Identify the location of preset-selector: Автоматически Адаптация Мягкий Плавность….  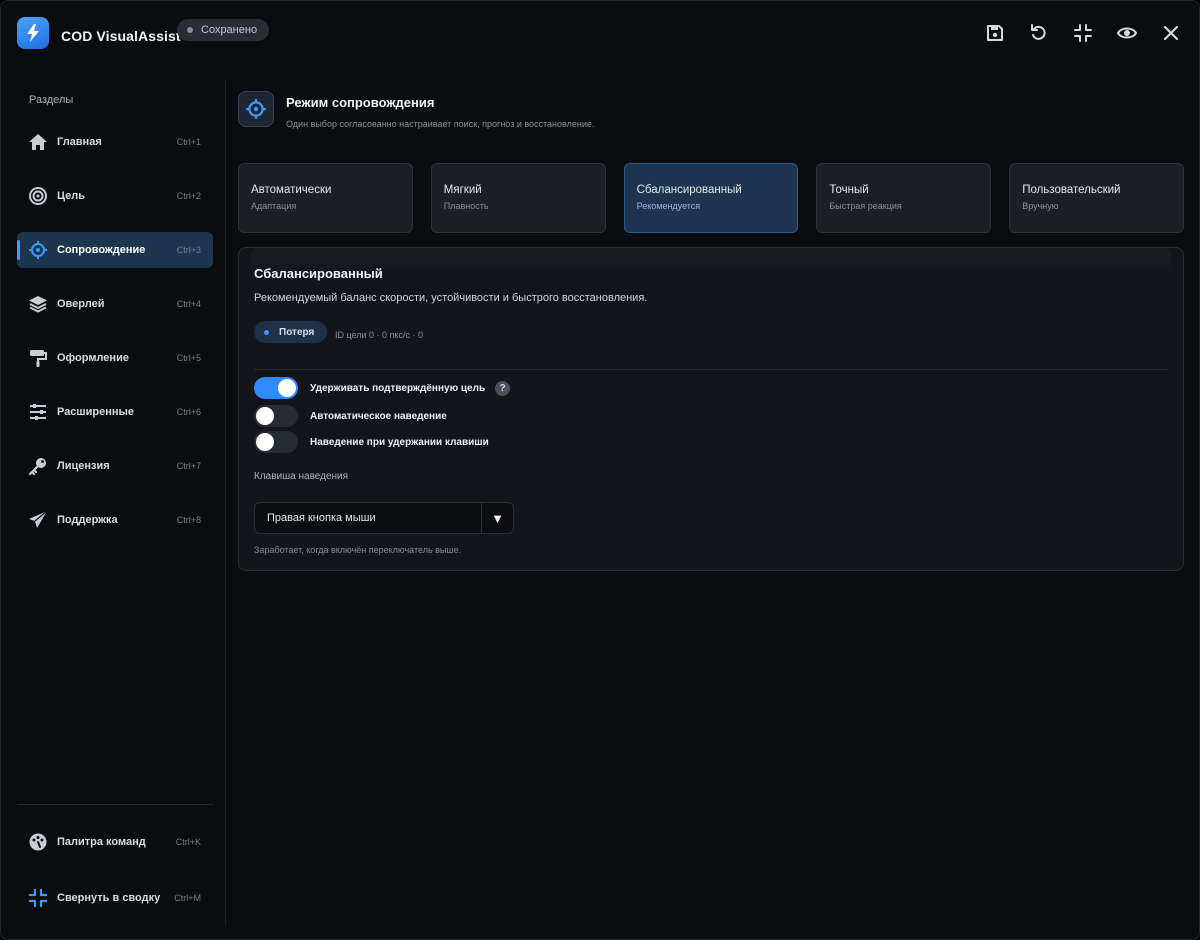
(711, 198).